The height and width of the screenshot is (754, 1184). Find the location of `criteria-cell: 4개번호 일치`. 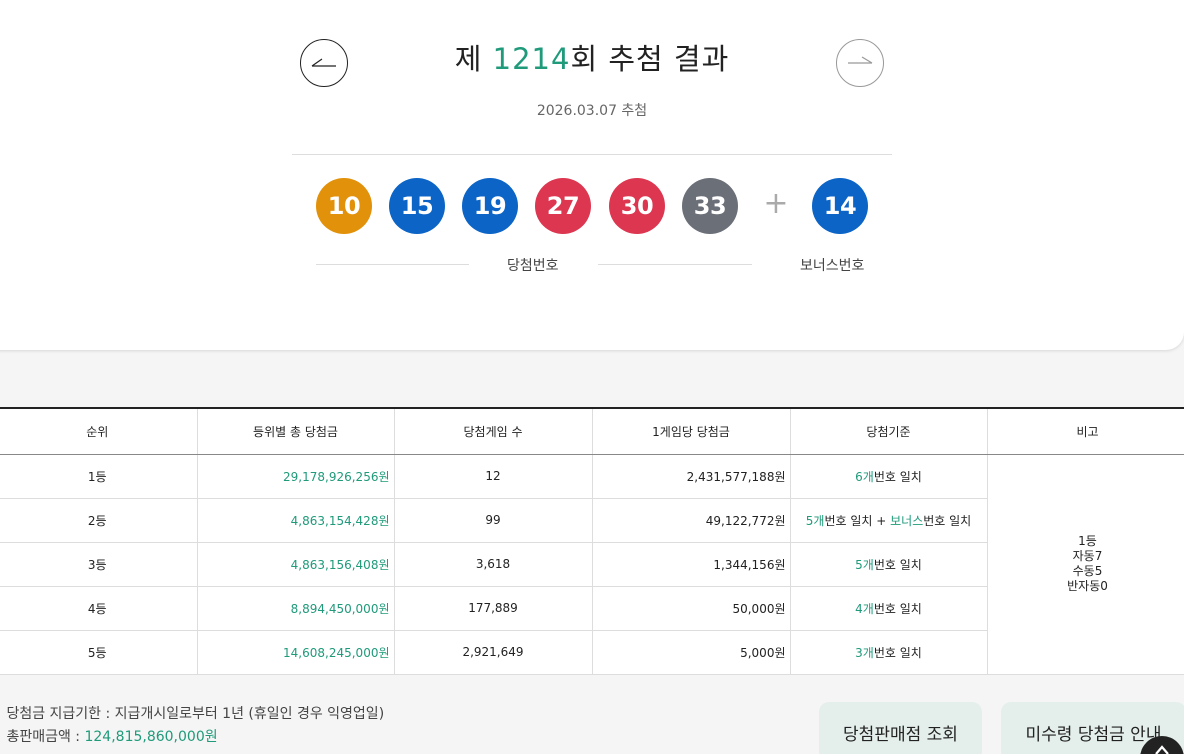

criteria-cell: 4개번호 일치 is located at coordinates (889, 608).